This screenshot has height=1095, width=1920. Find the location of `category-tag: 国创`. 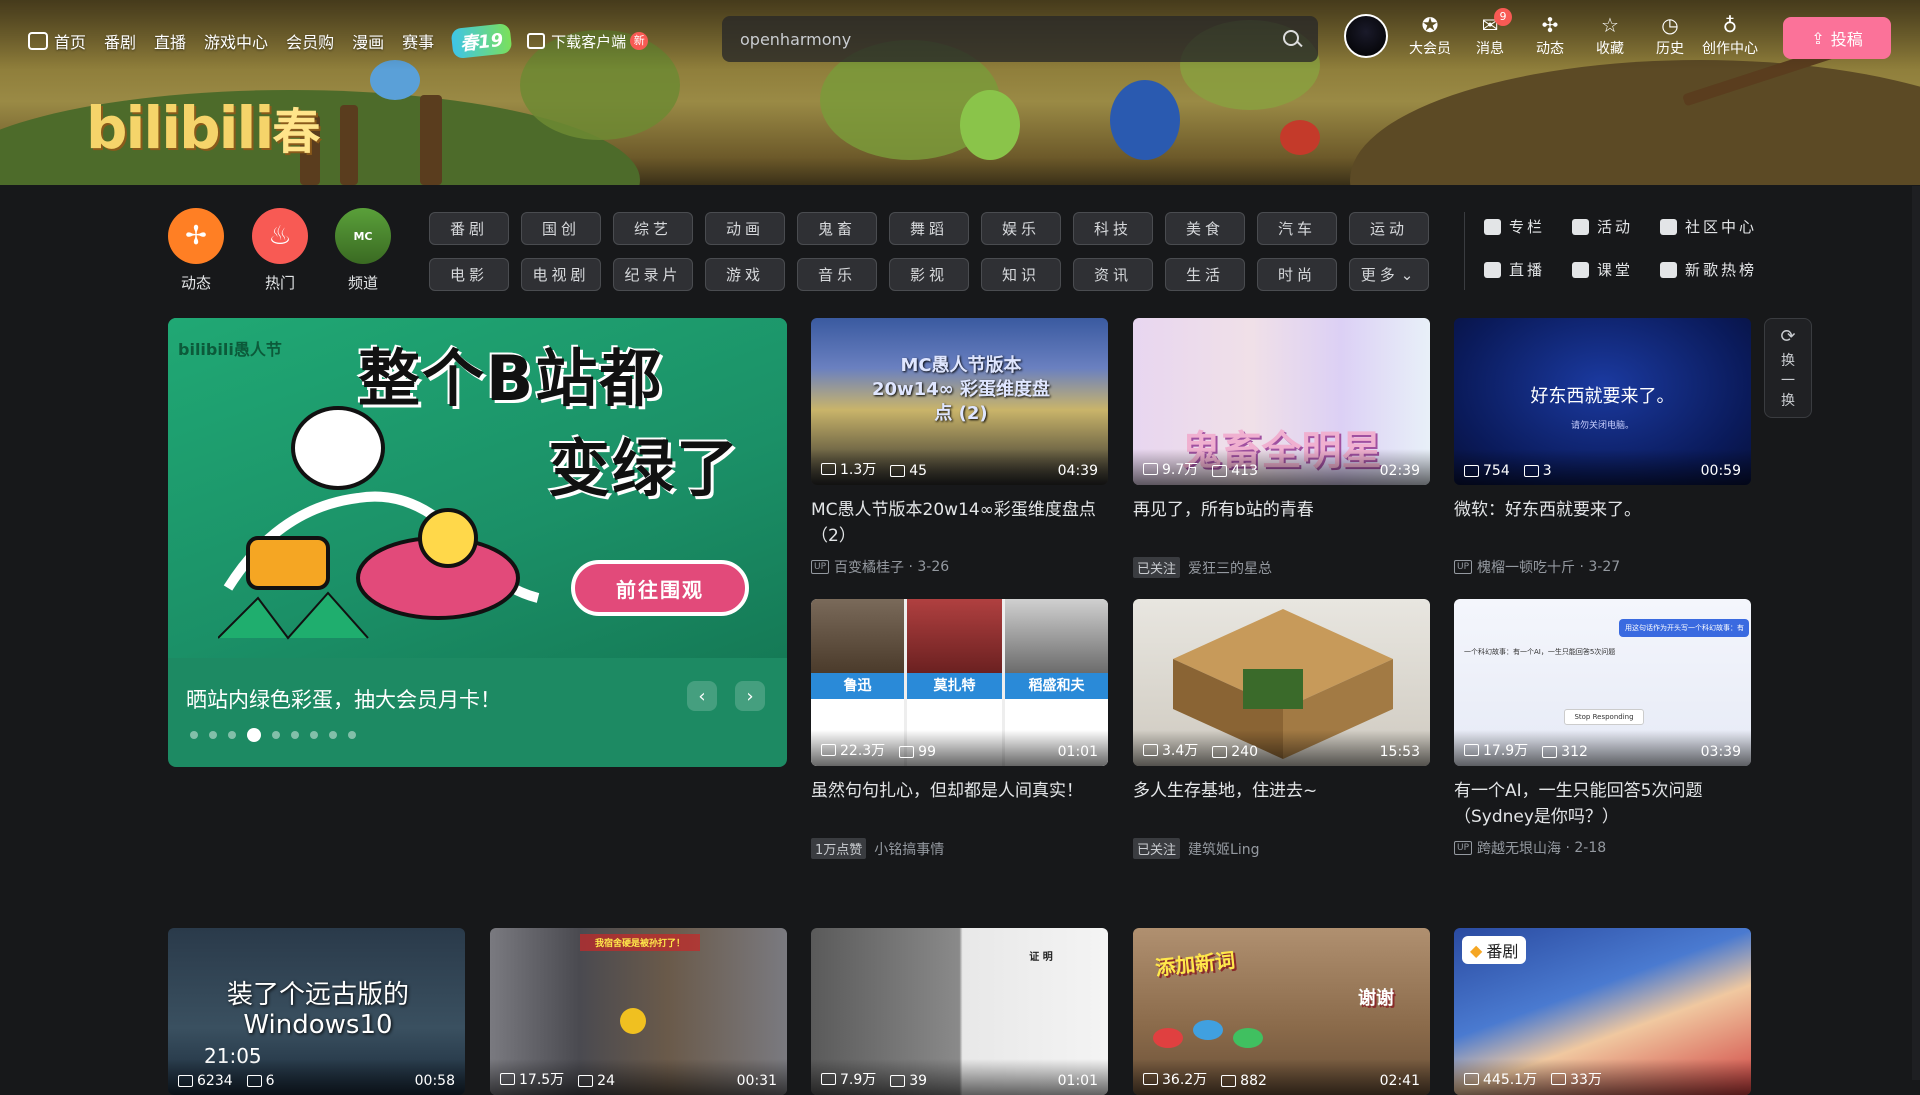

category-tag: 国创 is located at coordinates (561, 228).